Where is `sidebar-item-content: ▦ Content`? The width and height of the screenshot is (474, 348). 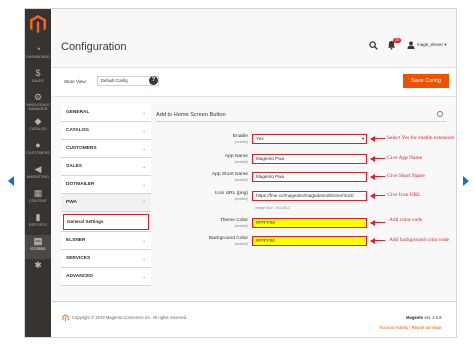
sidebar-item-content: ▦ Content is located at coordinates (38, 199).